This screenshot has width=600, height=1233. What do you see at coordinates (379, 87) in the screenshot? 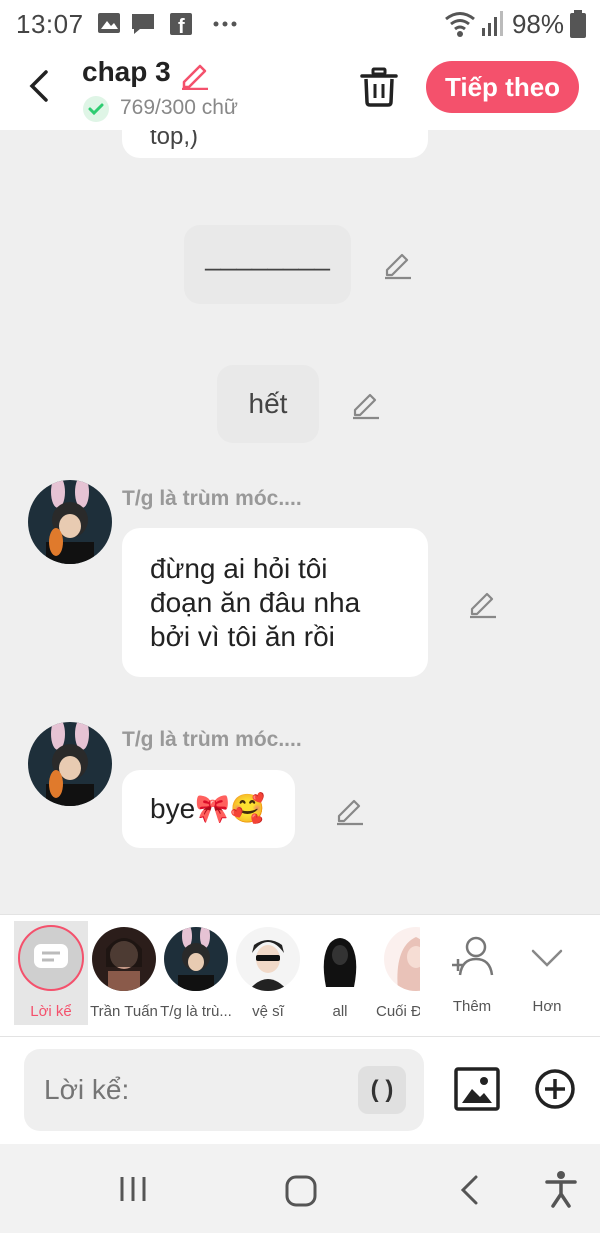
I see `trash-icon` at bounding box center [379, 87].